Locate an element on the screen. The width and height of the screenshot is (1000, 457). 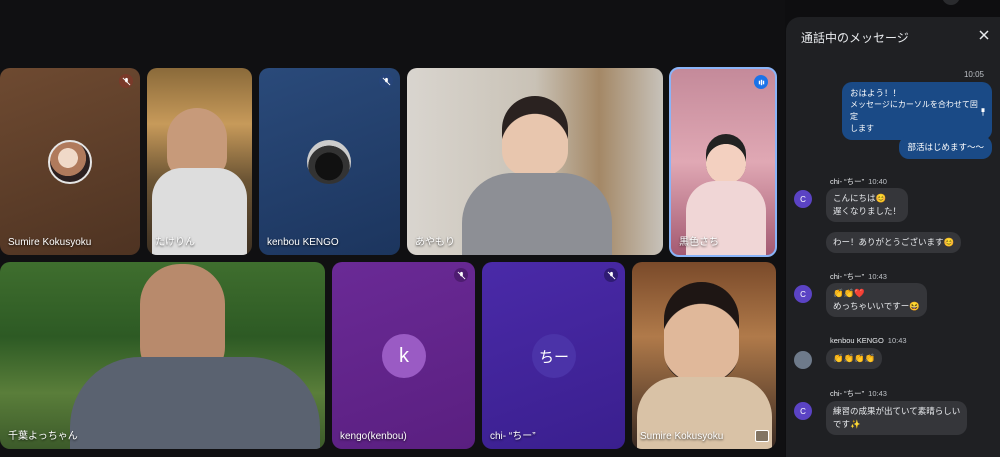
my-message: おはよう！！ メッセージにカーソルを合わせて固定 します is located at coordinates (917, 111).